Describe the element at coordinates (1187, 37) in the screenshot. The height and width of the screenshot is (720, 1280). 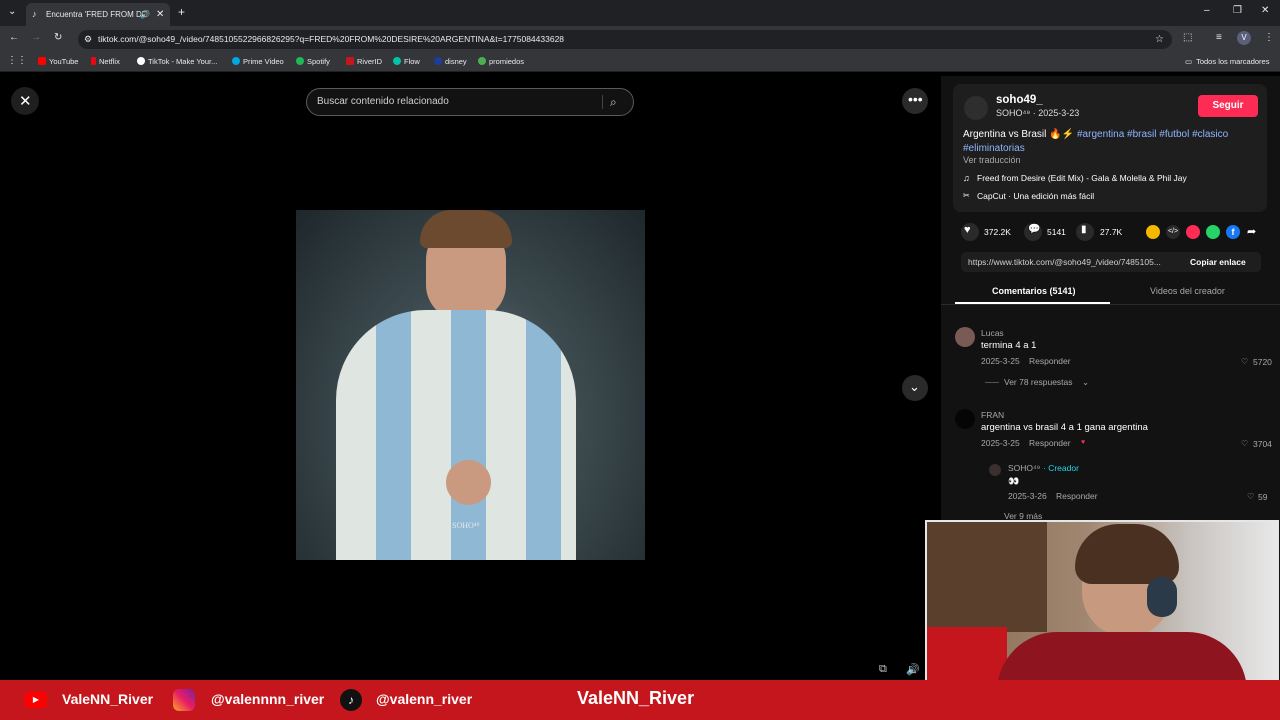
I see `extensions-icon: ⬚` at that location.